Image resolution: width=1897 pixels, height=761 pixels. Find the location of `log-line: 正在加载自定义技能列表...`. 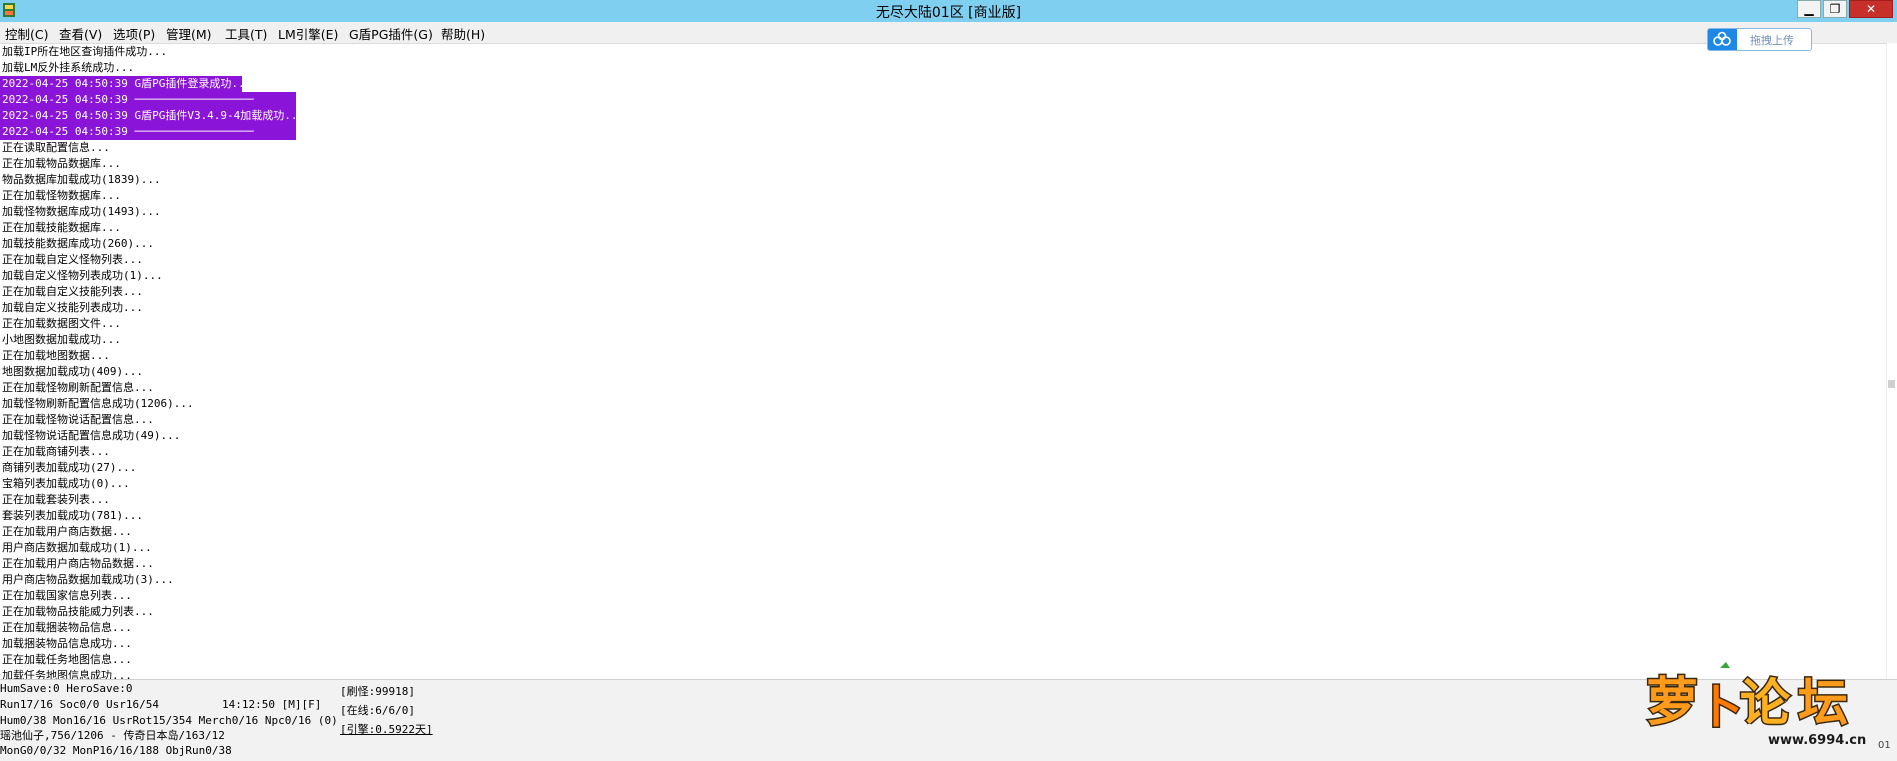

log-line: 正在加载自定义技能列表... is located at coordinates (72, 291).